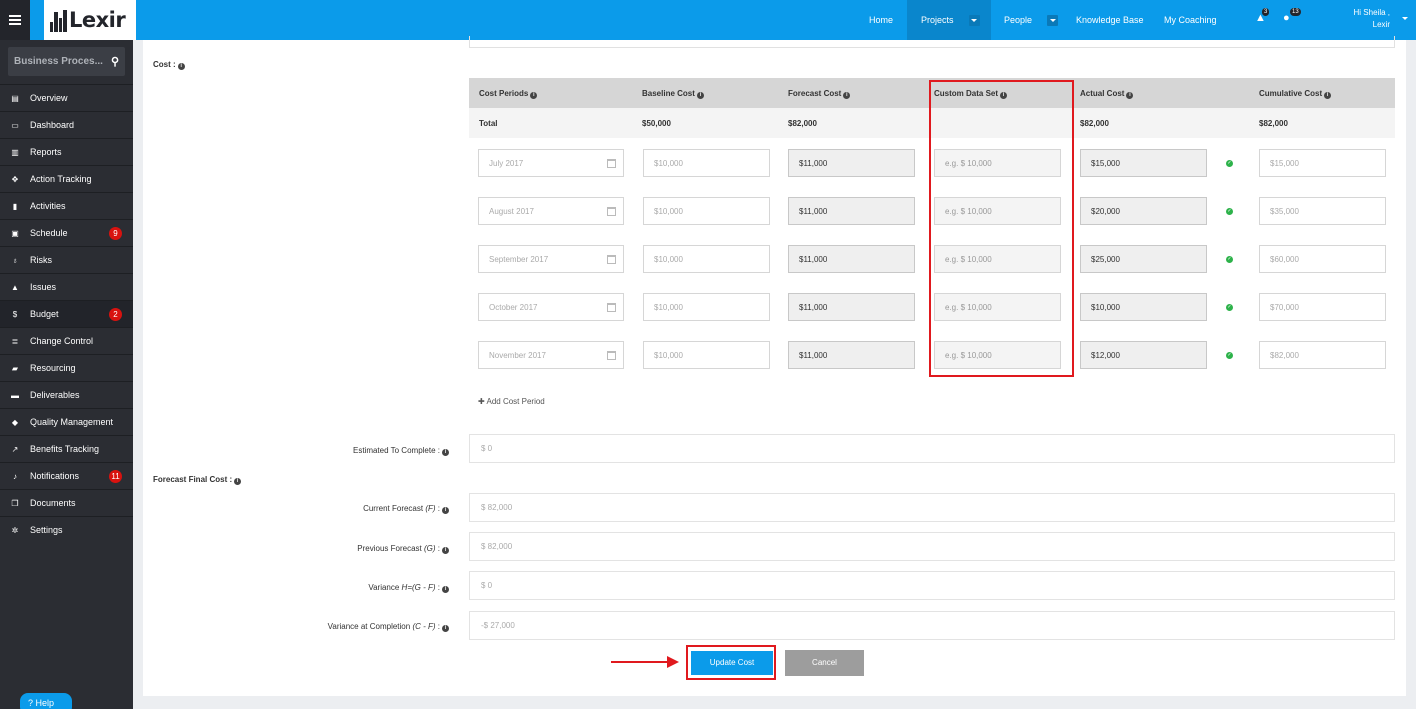  Describe the element at coordinates (1143, 163) in the screenshot. I see `actual-cost-input: $15,000` at that location.